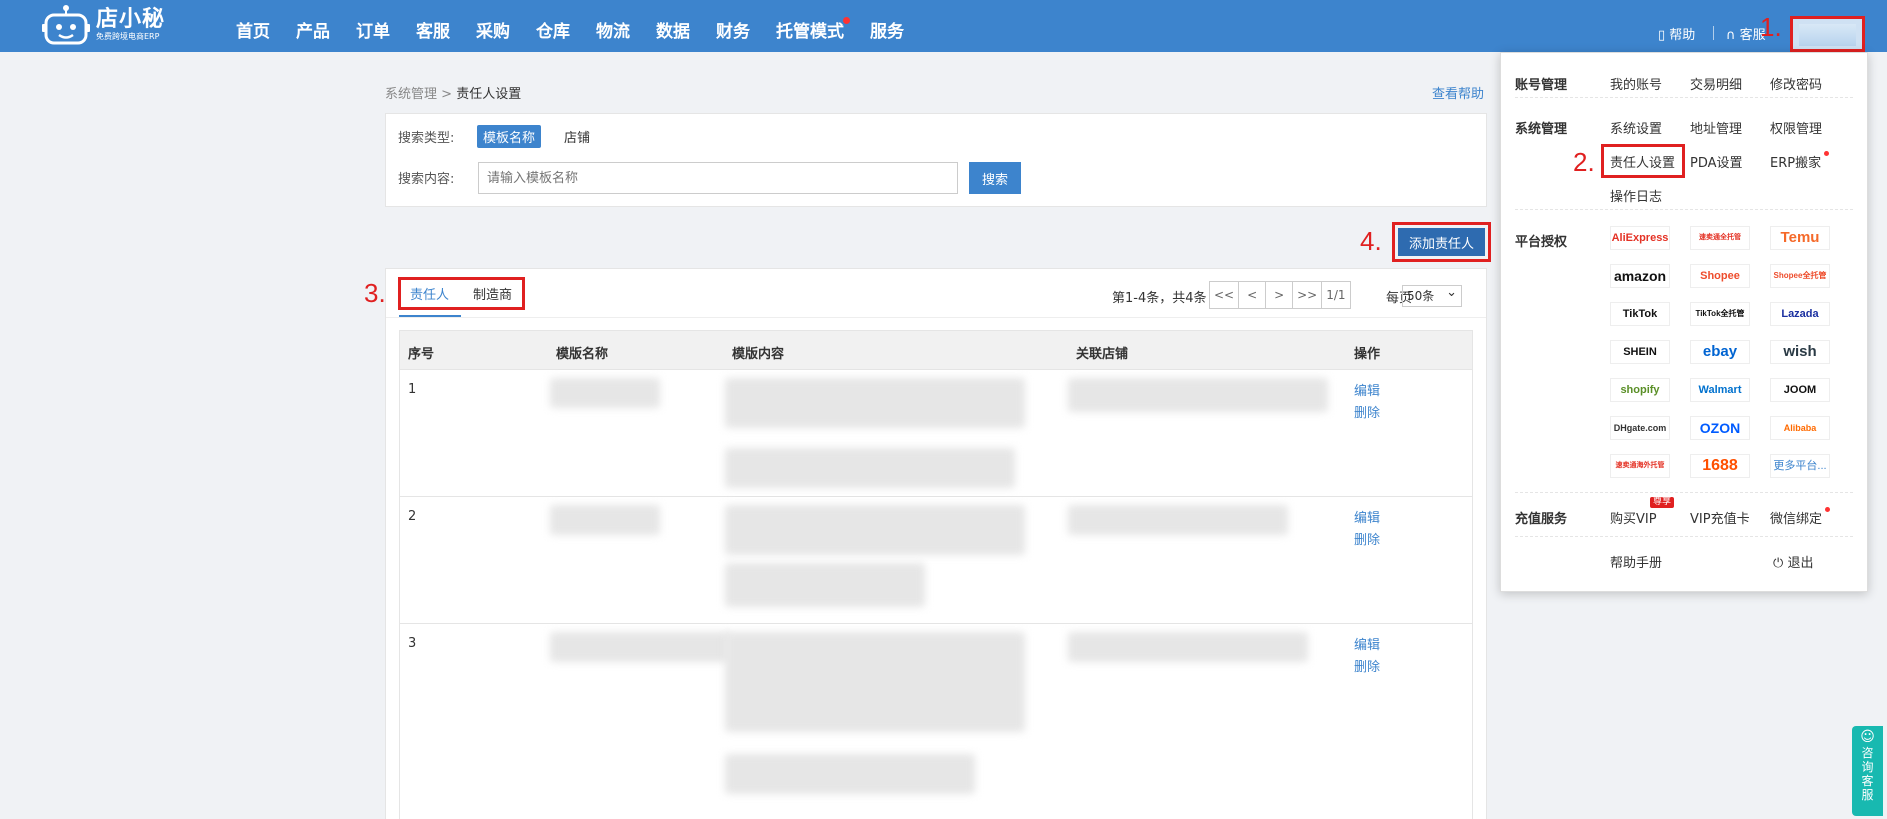 This screenshot has width=1887, height=819. I want to click on pager-prev: <, so click(1253, 295).